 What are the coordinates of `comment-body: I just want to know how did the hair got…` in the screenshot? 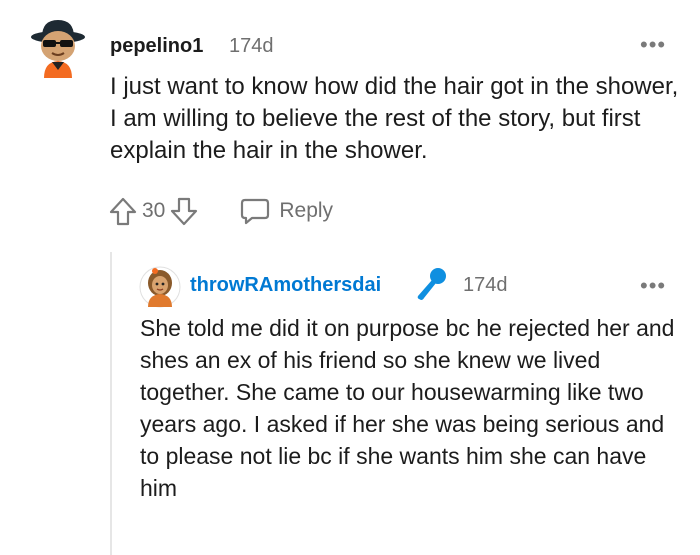 It's located at (394, 118).